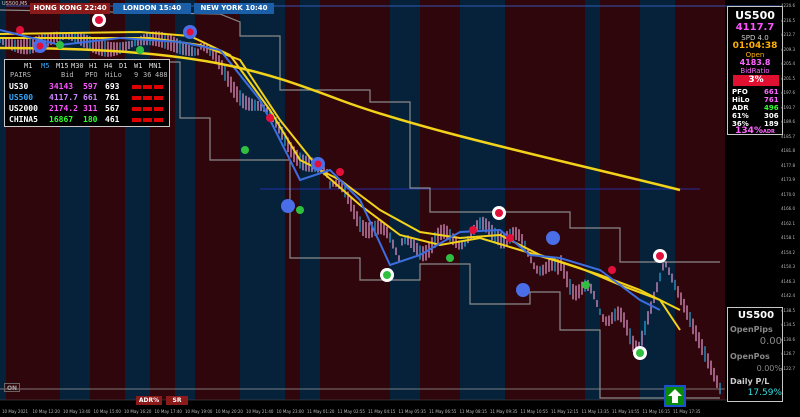  Describe the element at coordinates (771, 92) in the screenshot. I see `stat-pfo-value: 661` at that location.